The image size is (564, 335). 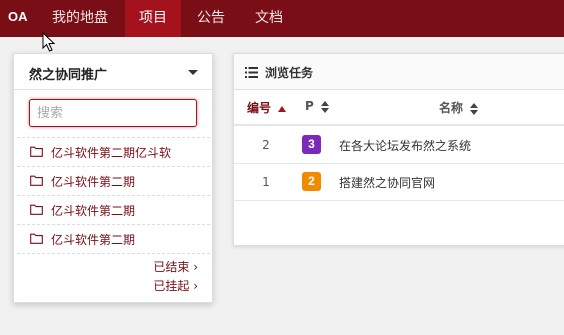 I want to click on column-header-priority-label: P, so click(x=309, y=106).